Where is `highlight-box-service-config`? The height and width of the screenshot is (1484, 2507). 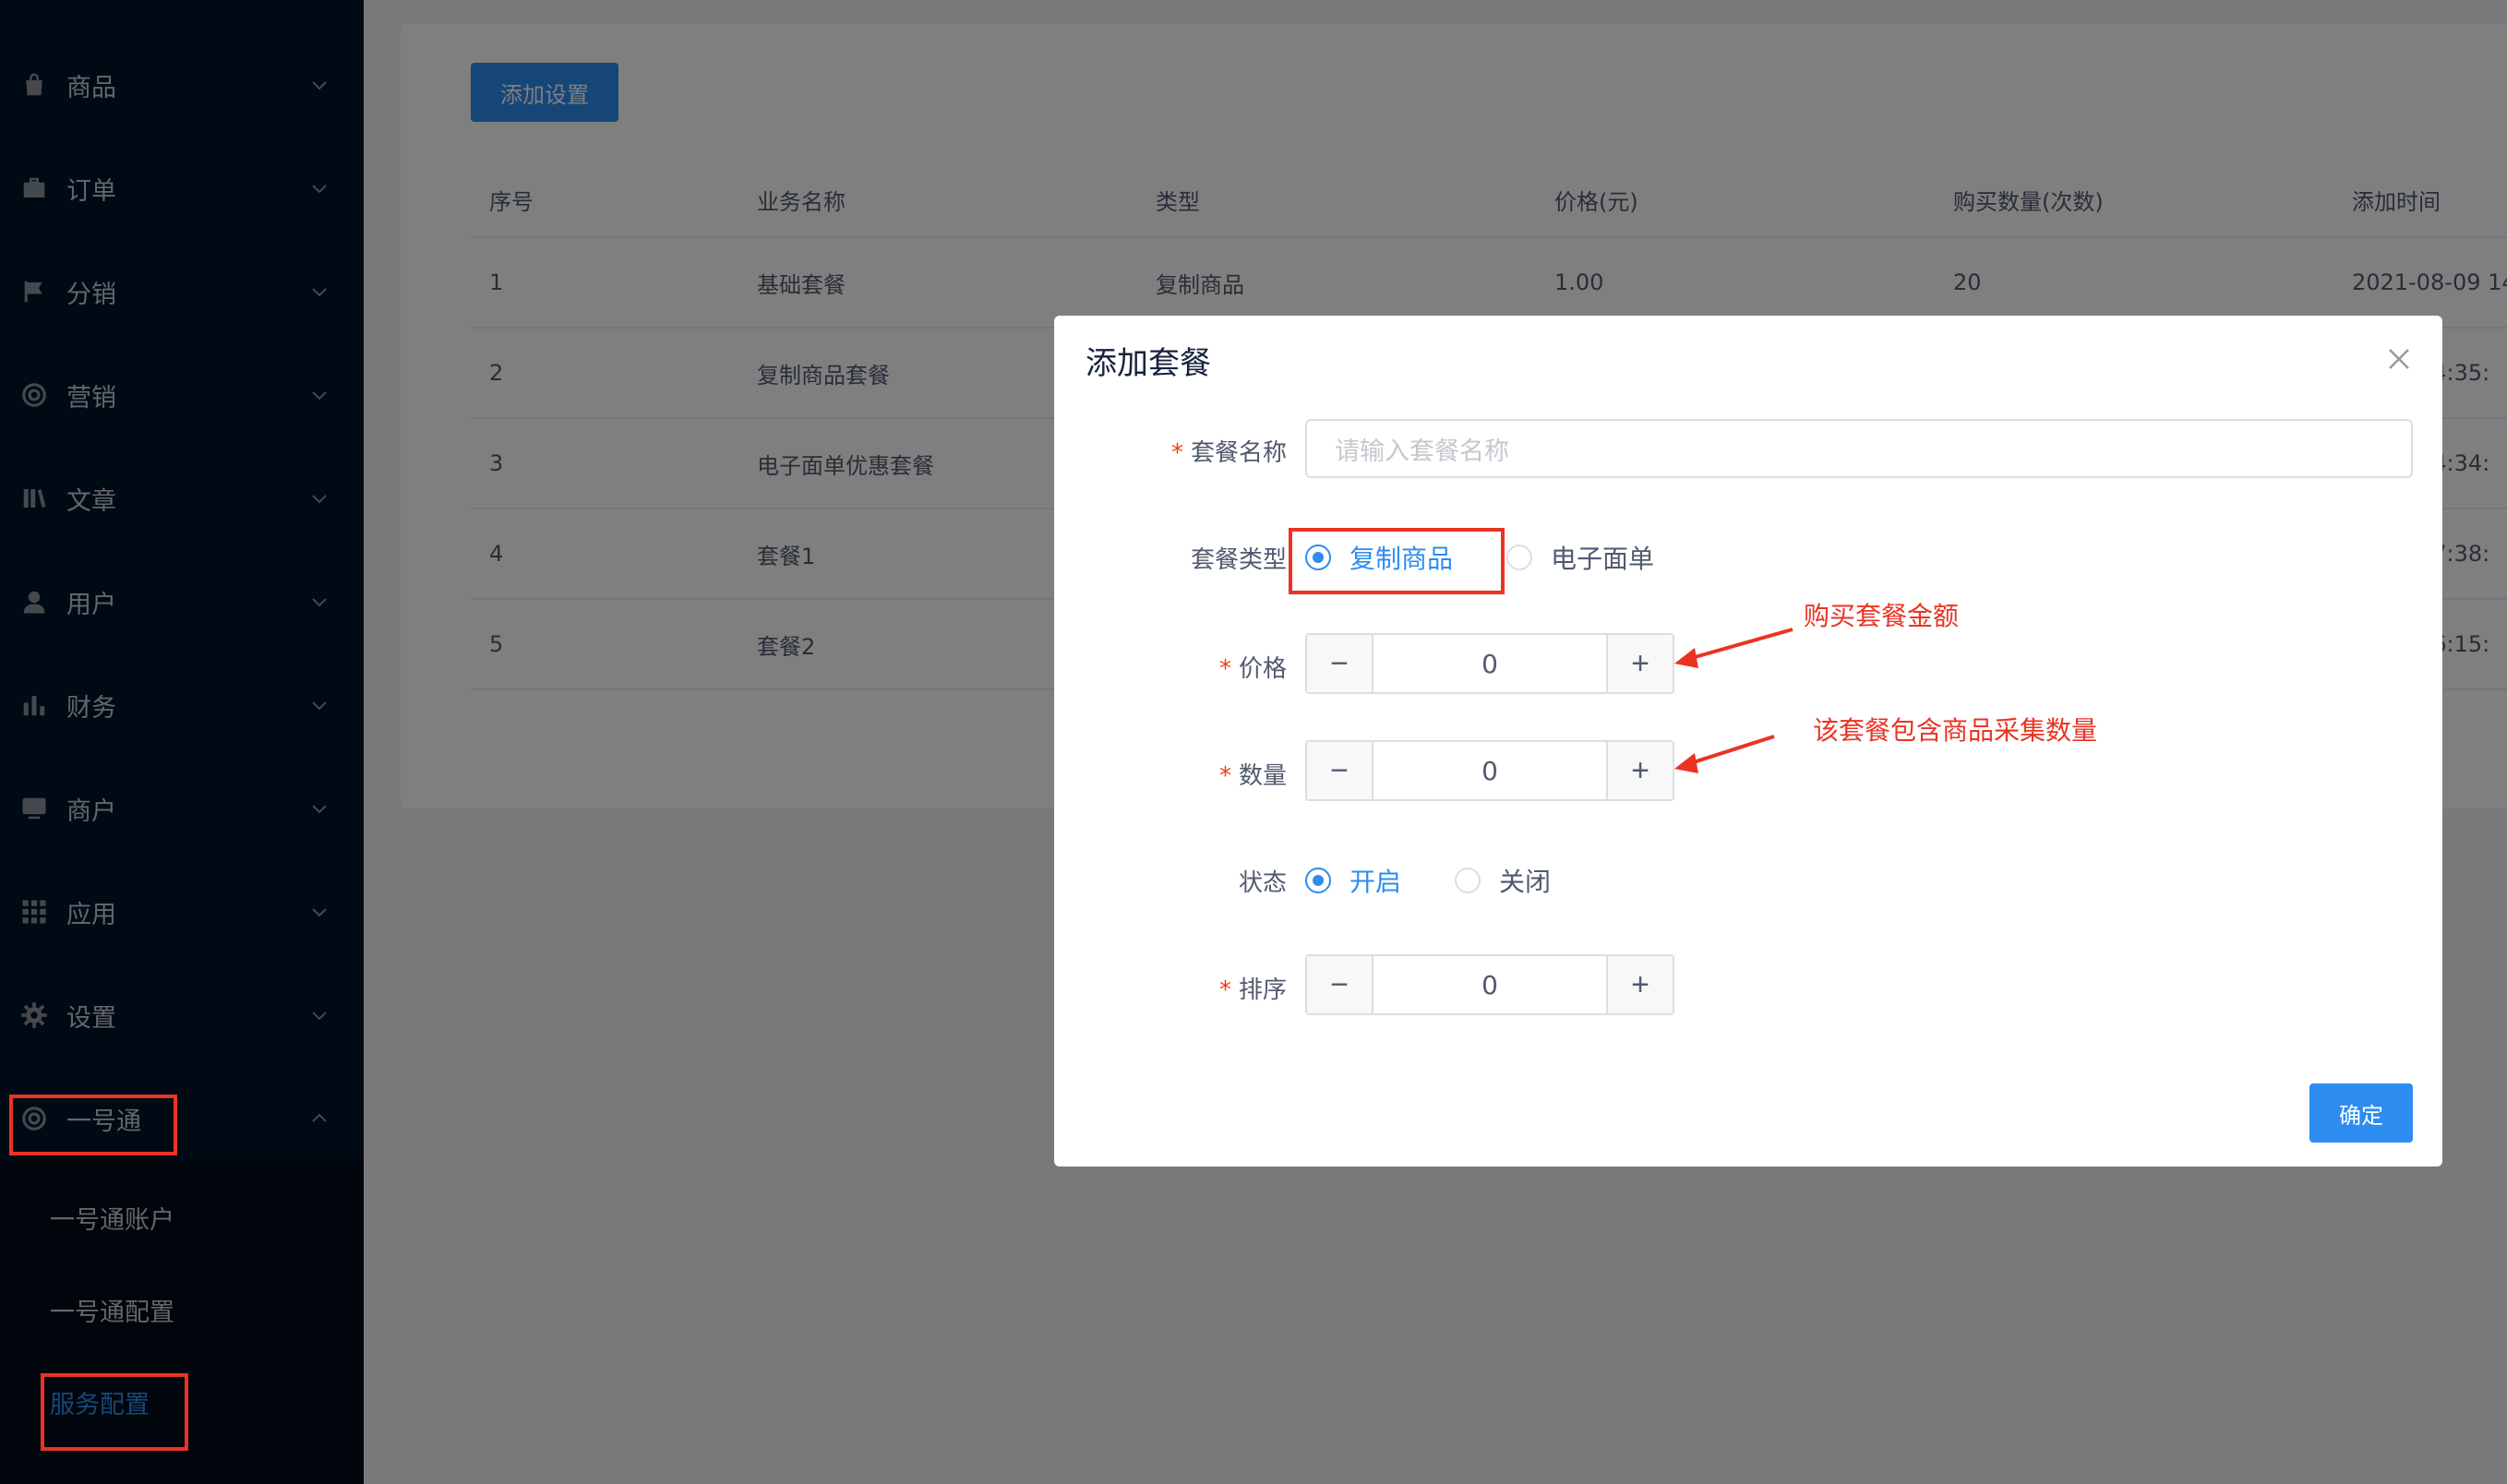
highlight-box-service-config is located at coordinates (115, 1412).